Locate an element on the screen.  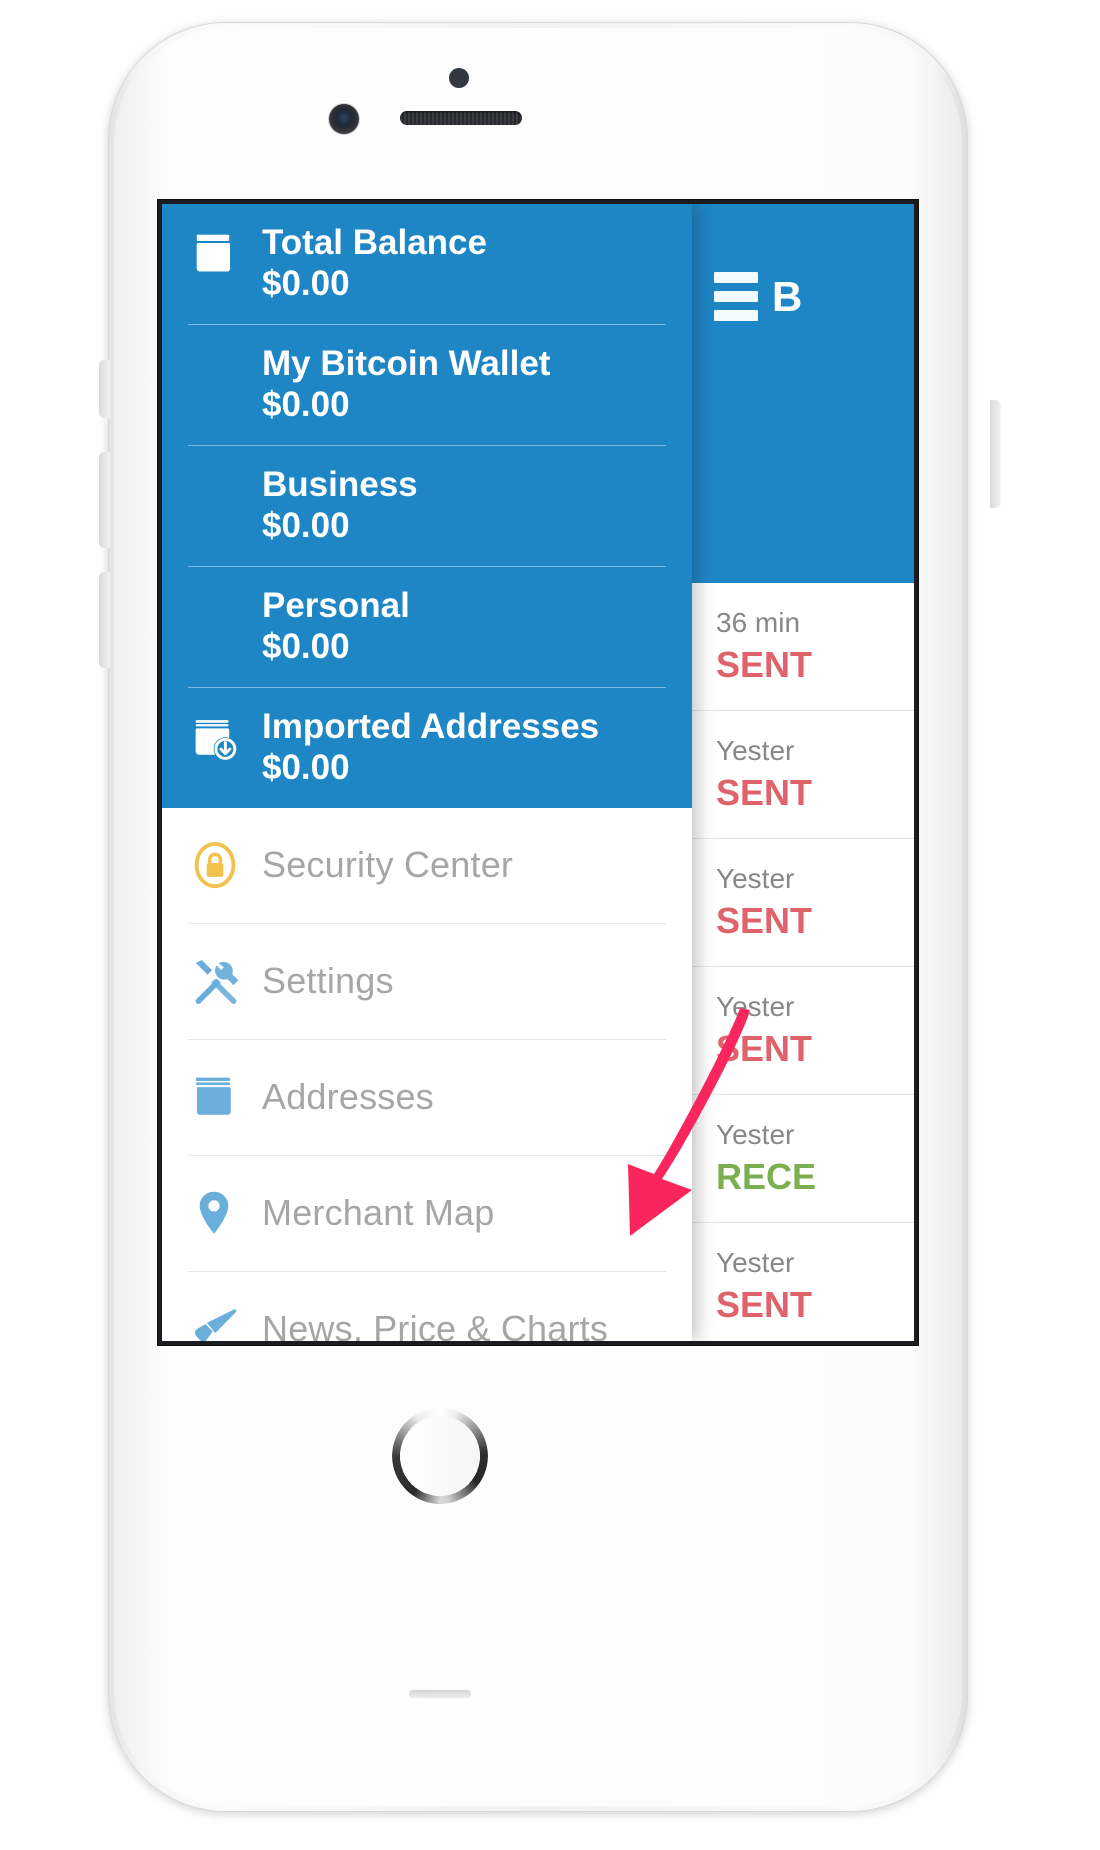
wallet-item-imported-addresses: Imported Addresses $0.00 is located at coordinates (427, 747).